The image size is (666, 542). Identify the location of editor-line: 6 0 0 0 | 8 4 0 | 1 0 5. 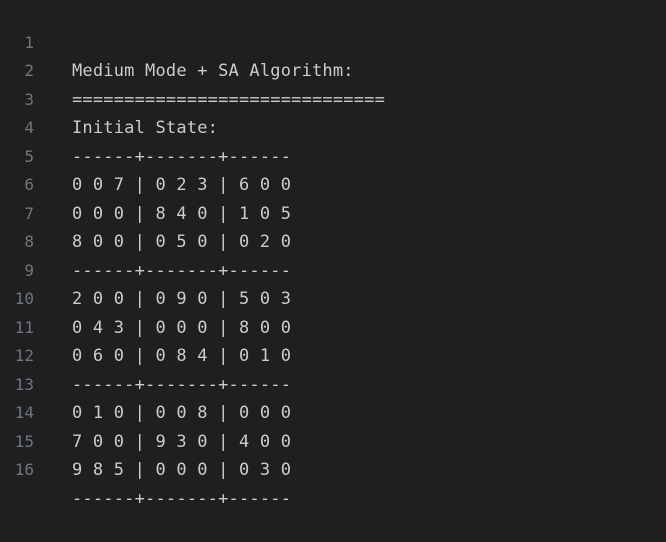
(333, 183).